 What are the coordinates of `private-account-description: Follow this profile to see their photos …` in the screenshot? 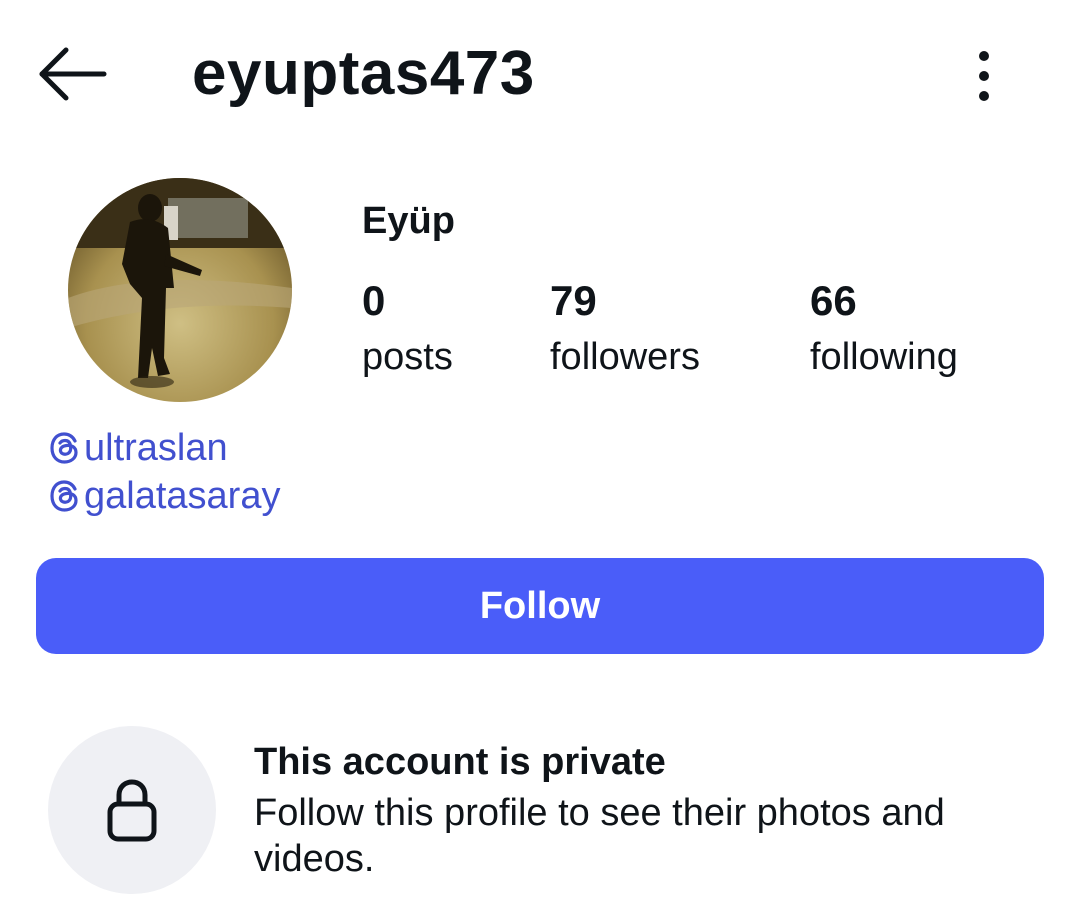 It's located at (599, 836).